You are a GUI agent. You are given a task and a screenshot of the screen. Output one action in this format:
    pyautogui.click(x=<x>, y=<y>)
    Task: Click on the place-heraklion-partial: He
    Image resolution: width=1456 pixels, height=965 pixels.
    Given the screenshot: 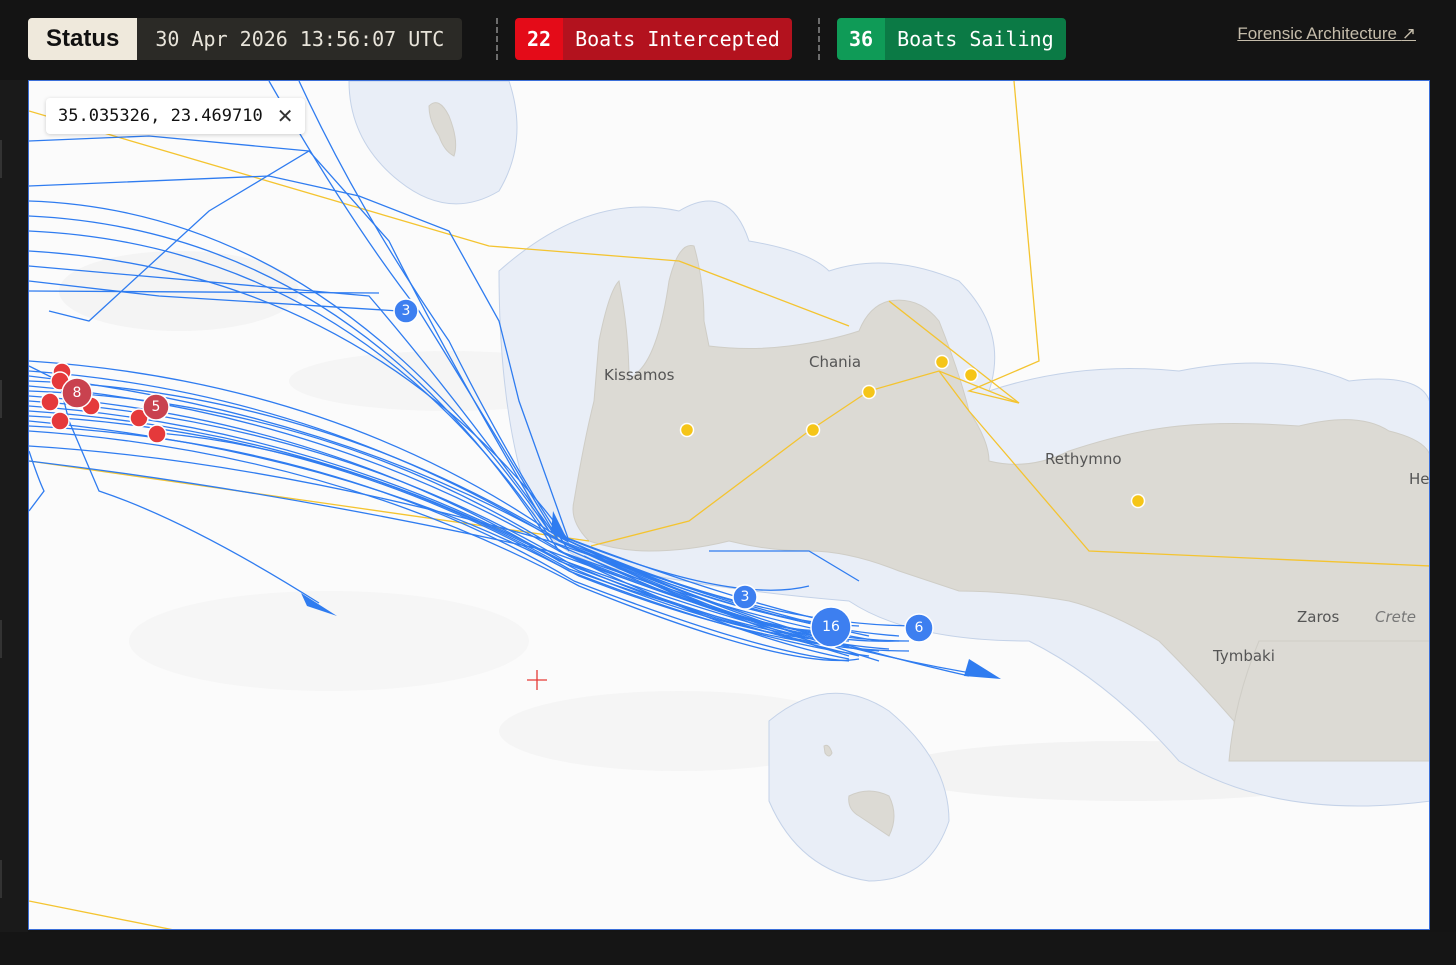 What is the action you would take?
    pyautogui.click(x=1419, y=479)
    